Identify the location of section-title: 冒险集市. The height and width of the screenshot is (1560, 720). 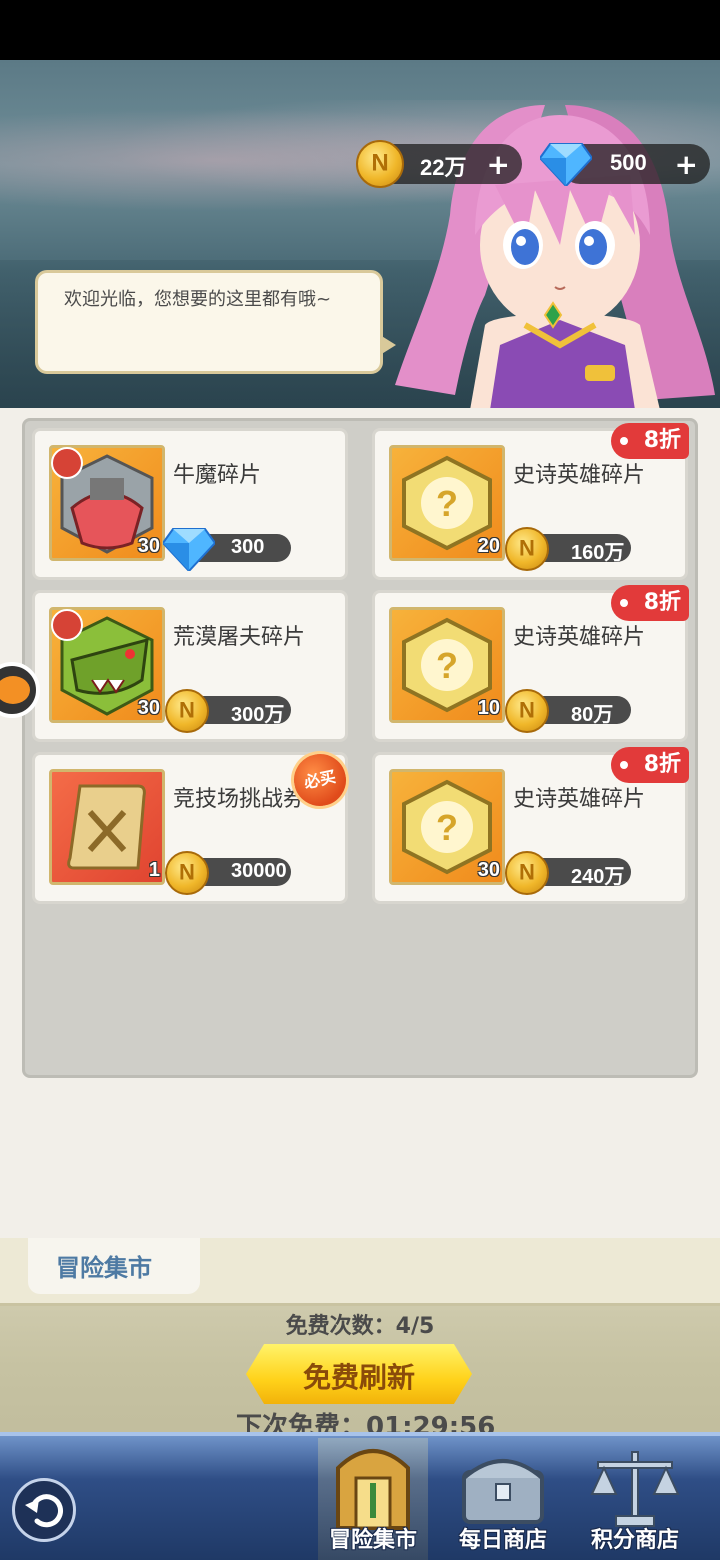
(104, 1268).